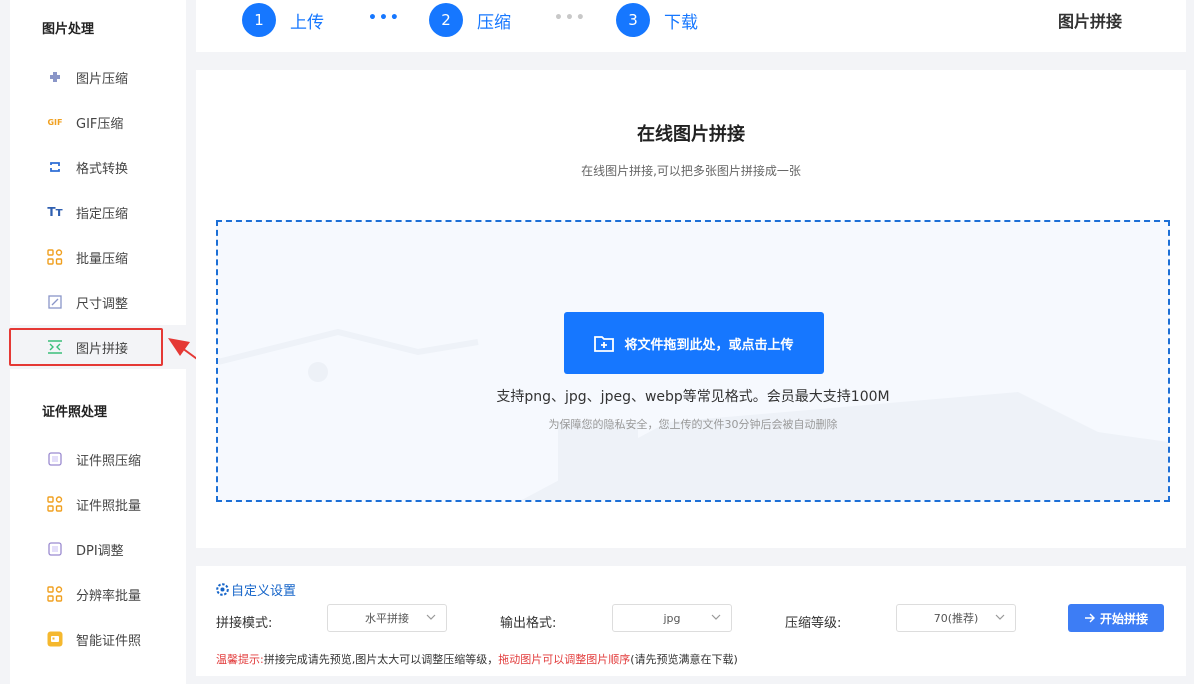 The height and width of the screenshot is (684, 1194). I want to click on settings-row: 拼接模式: 水平拼接 输出格式: jpg 压缩等级: 70(推荐) 开始拼接, so click(691, 619).